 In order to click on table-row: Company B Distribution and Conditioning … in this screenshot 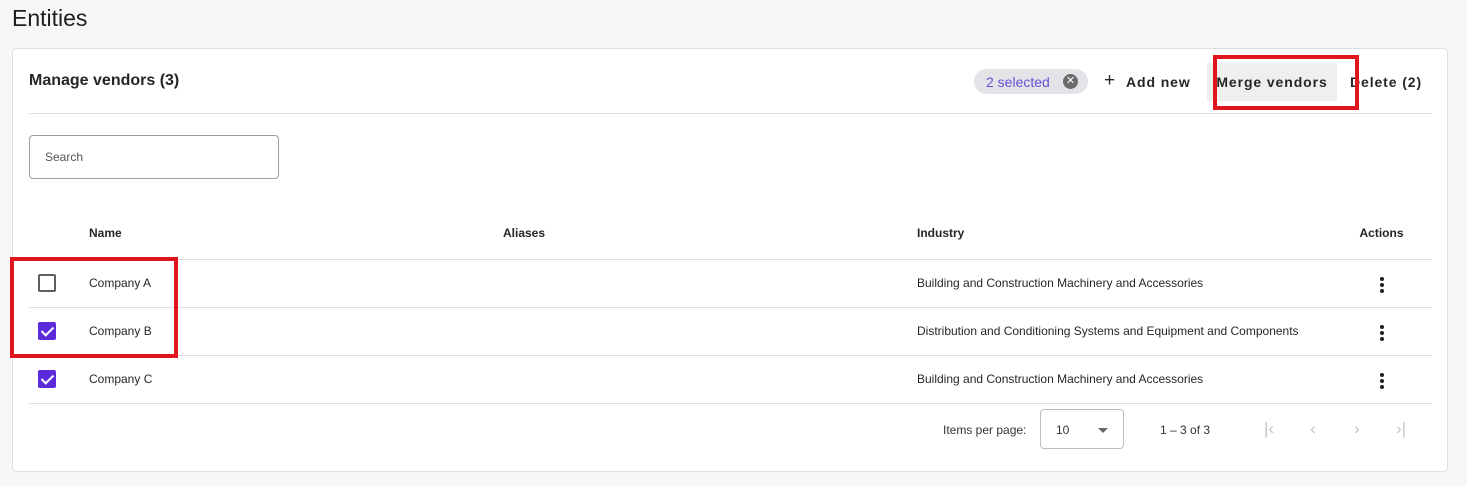, I will do `click(730, 331)`.